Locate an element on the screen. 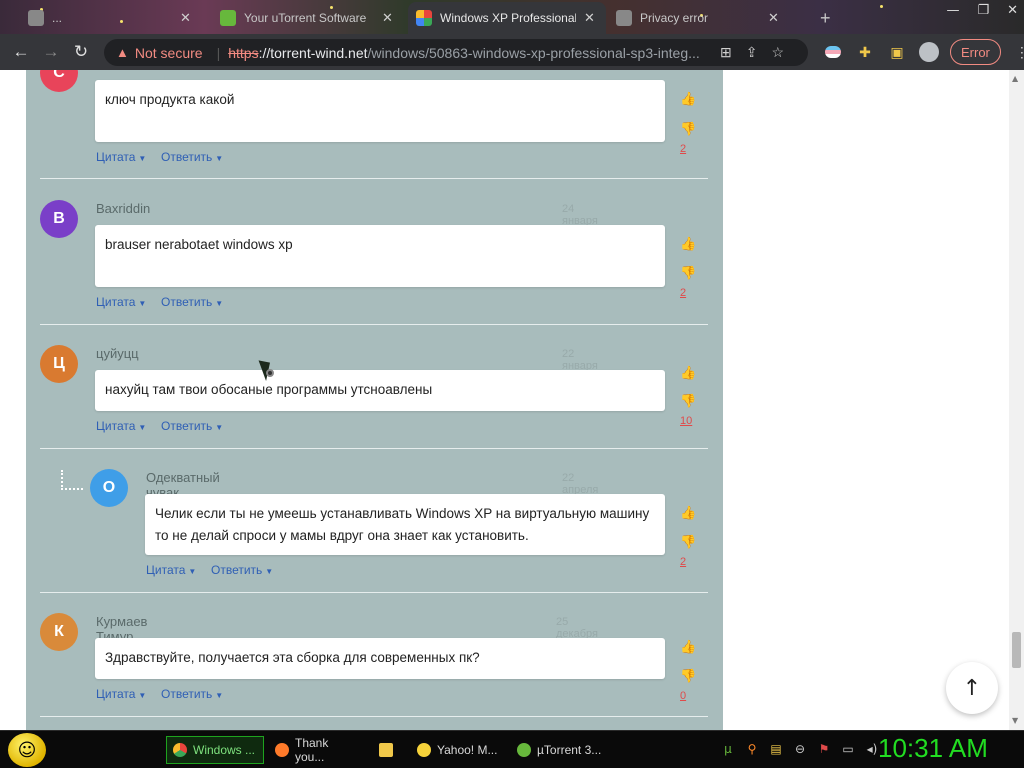 The height and width of the screenshot is (768, 1024). security-status: Not secure is located at coordinates (169, 53).